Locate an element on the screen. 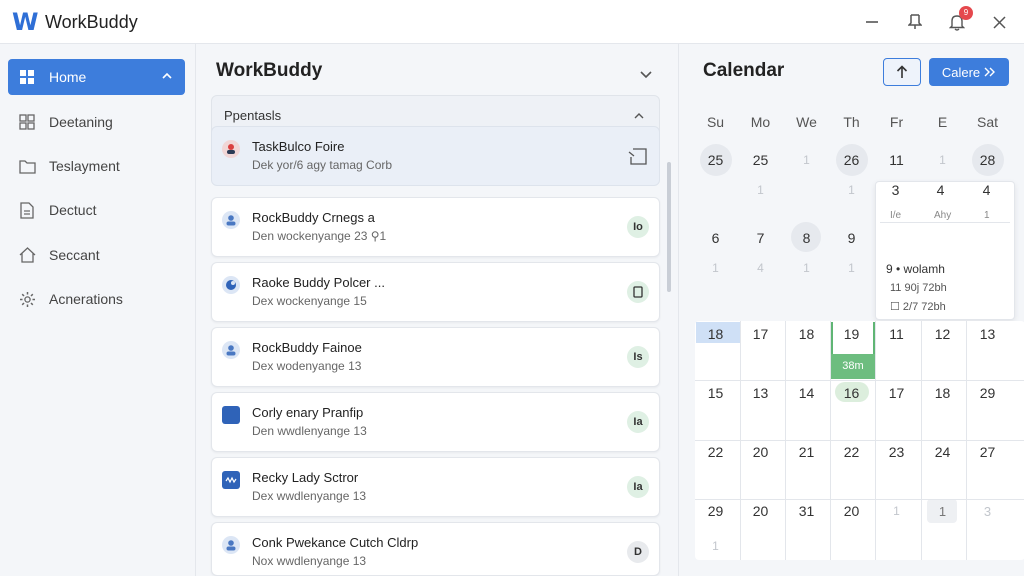 This screenshot has width=1024, height=576. calendar-day: 7 is located at coordinates (760, 238).